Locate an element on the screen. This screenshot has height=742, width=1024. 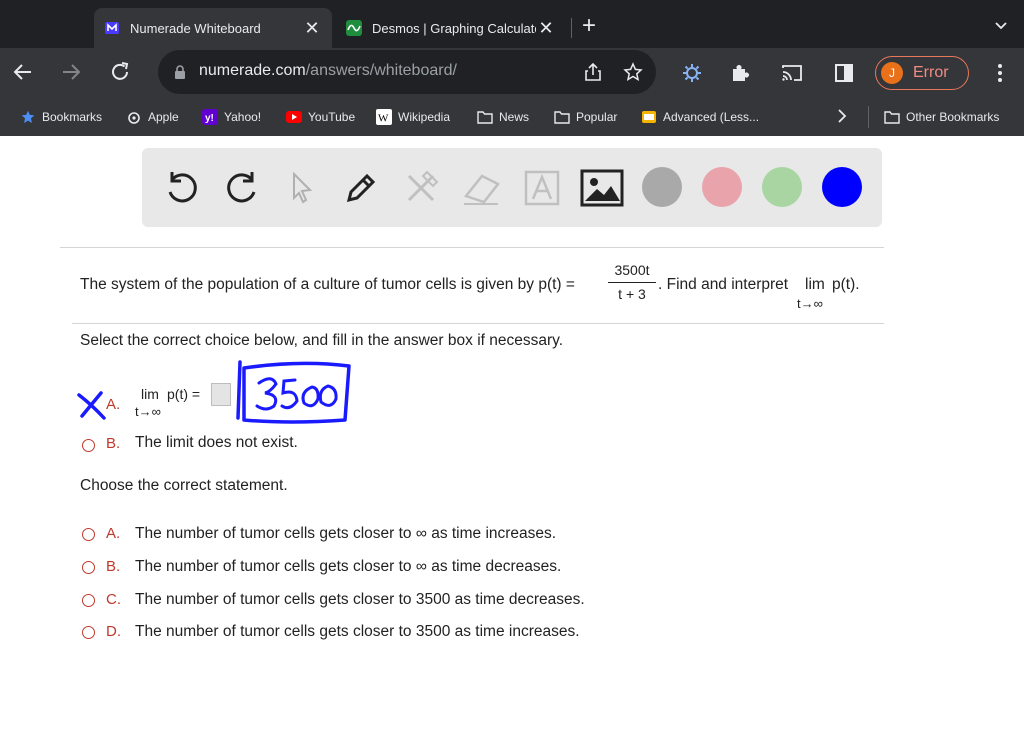
ink-cross-mark is located at coordinates (91, 405).